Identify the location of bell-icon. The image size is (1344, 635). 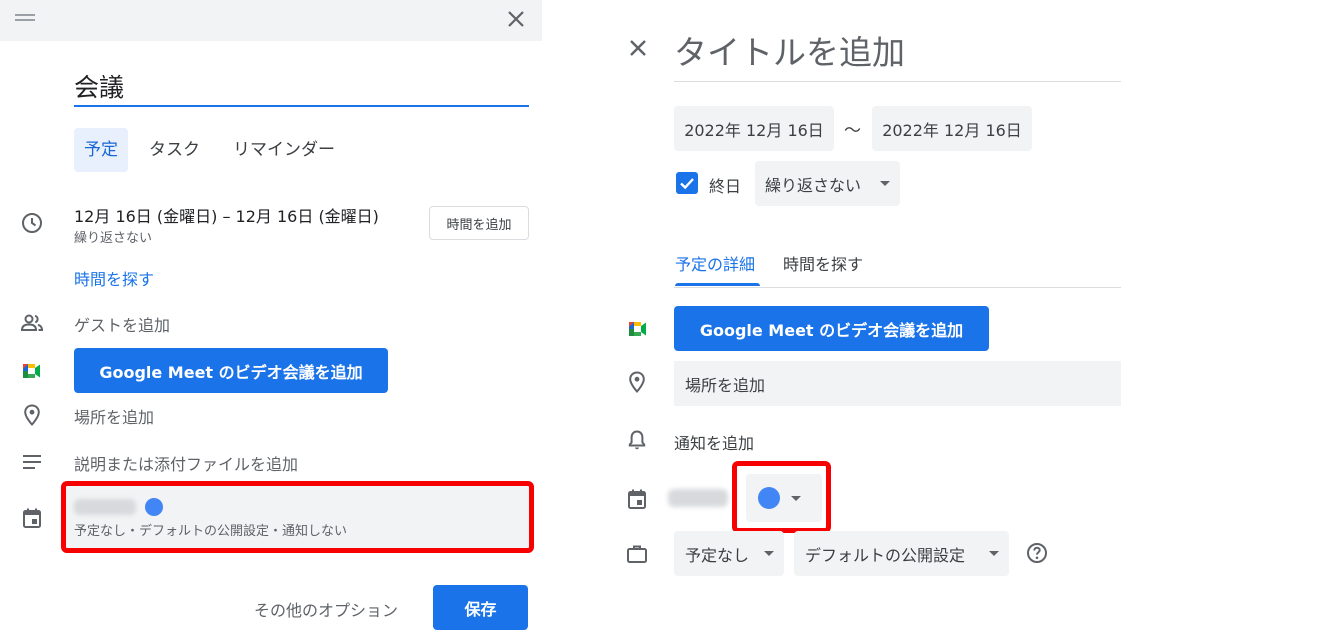
(637, 440).